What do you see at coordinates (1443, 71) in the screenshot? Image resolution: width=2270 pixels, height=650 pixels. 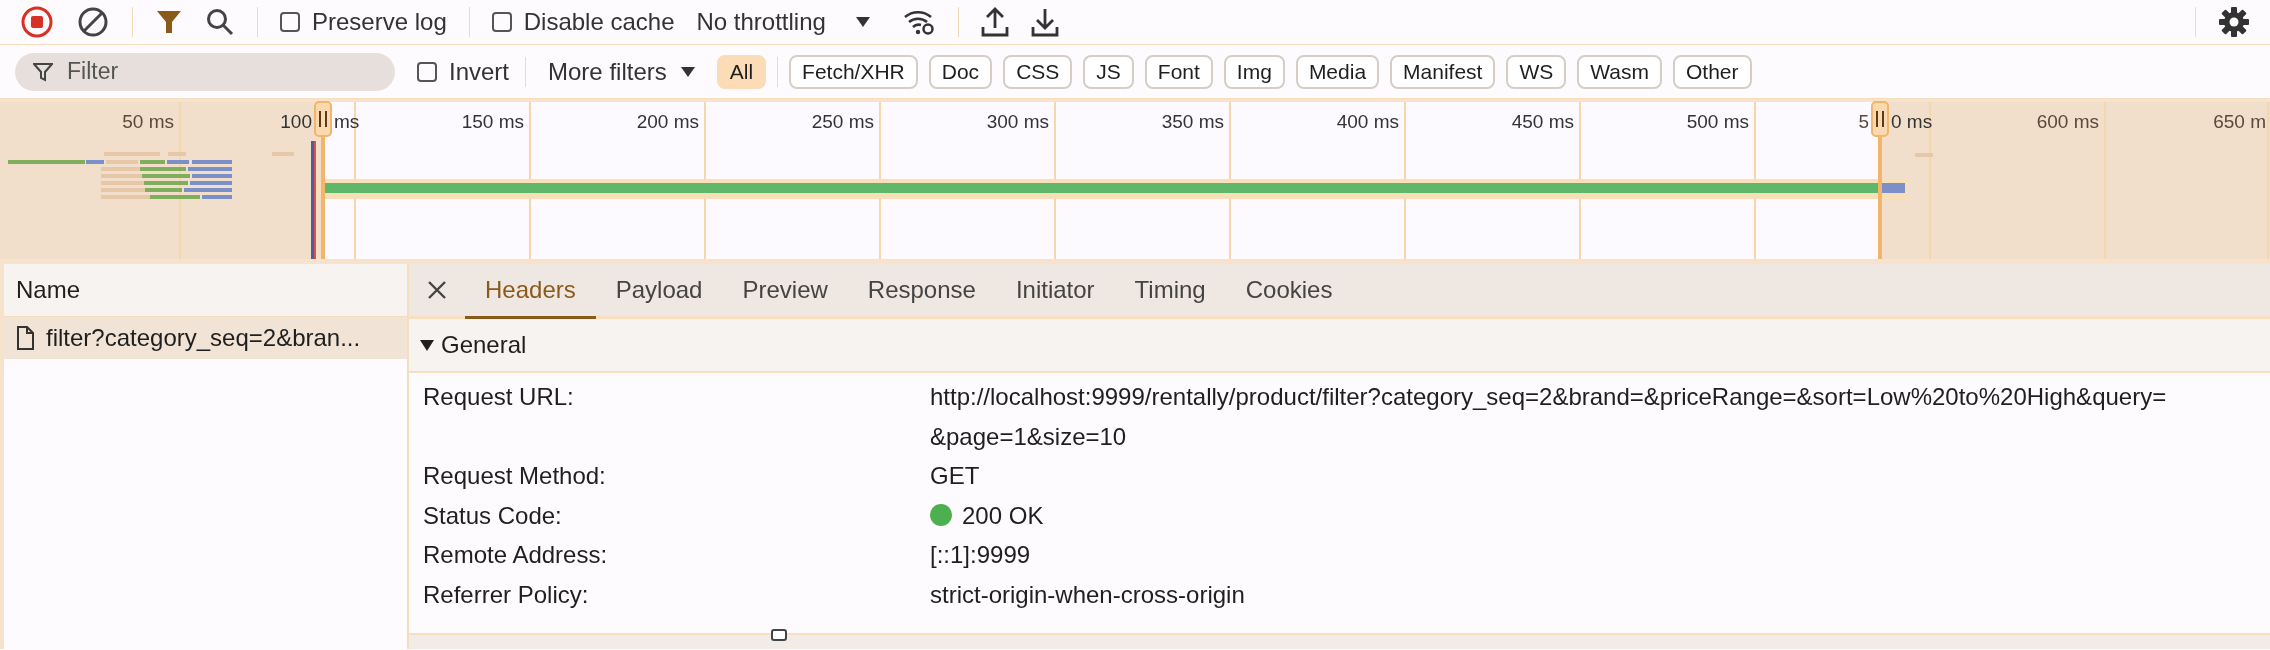 I see `type-filter-chip: Manifest` at bounding box center [1443, 71].